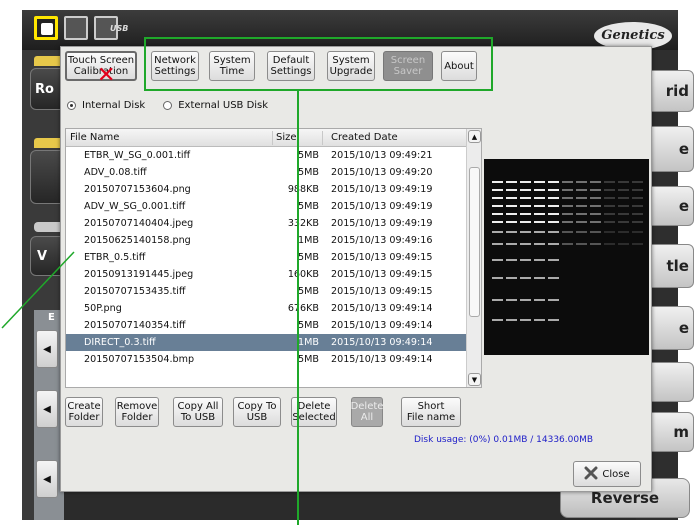 The height and width of the screenshot is (525, 697). I want to click on scroll-up-icon: ▲, so click(474, 136).